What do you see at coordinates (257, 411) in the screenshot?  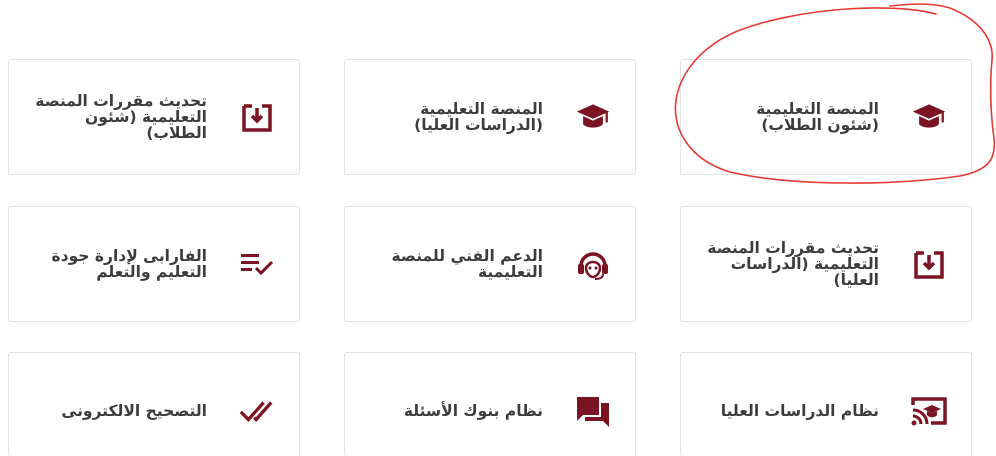 I see `double-check-icon` at bounding box center [257, 411].